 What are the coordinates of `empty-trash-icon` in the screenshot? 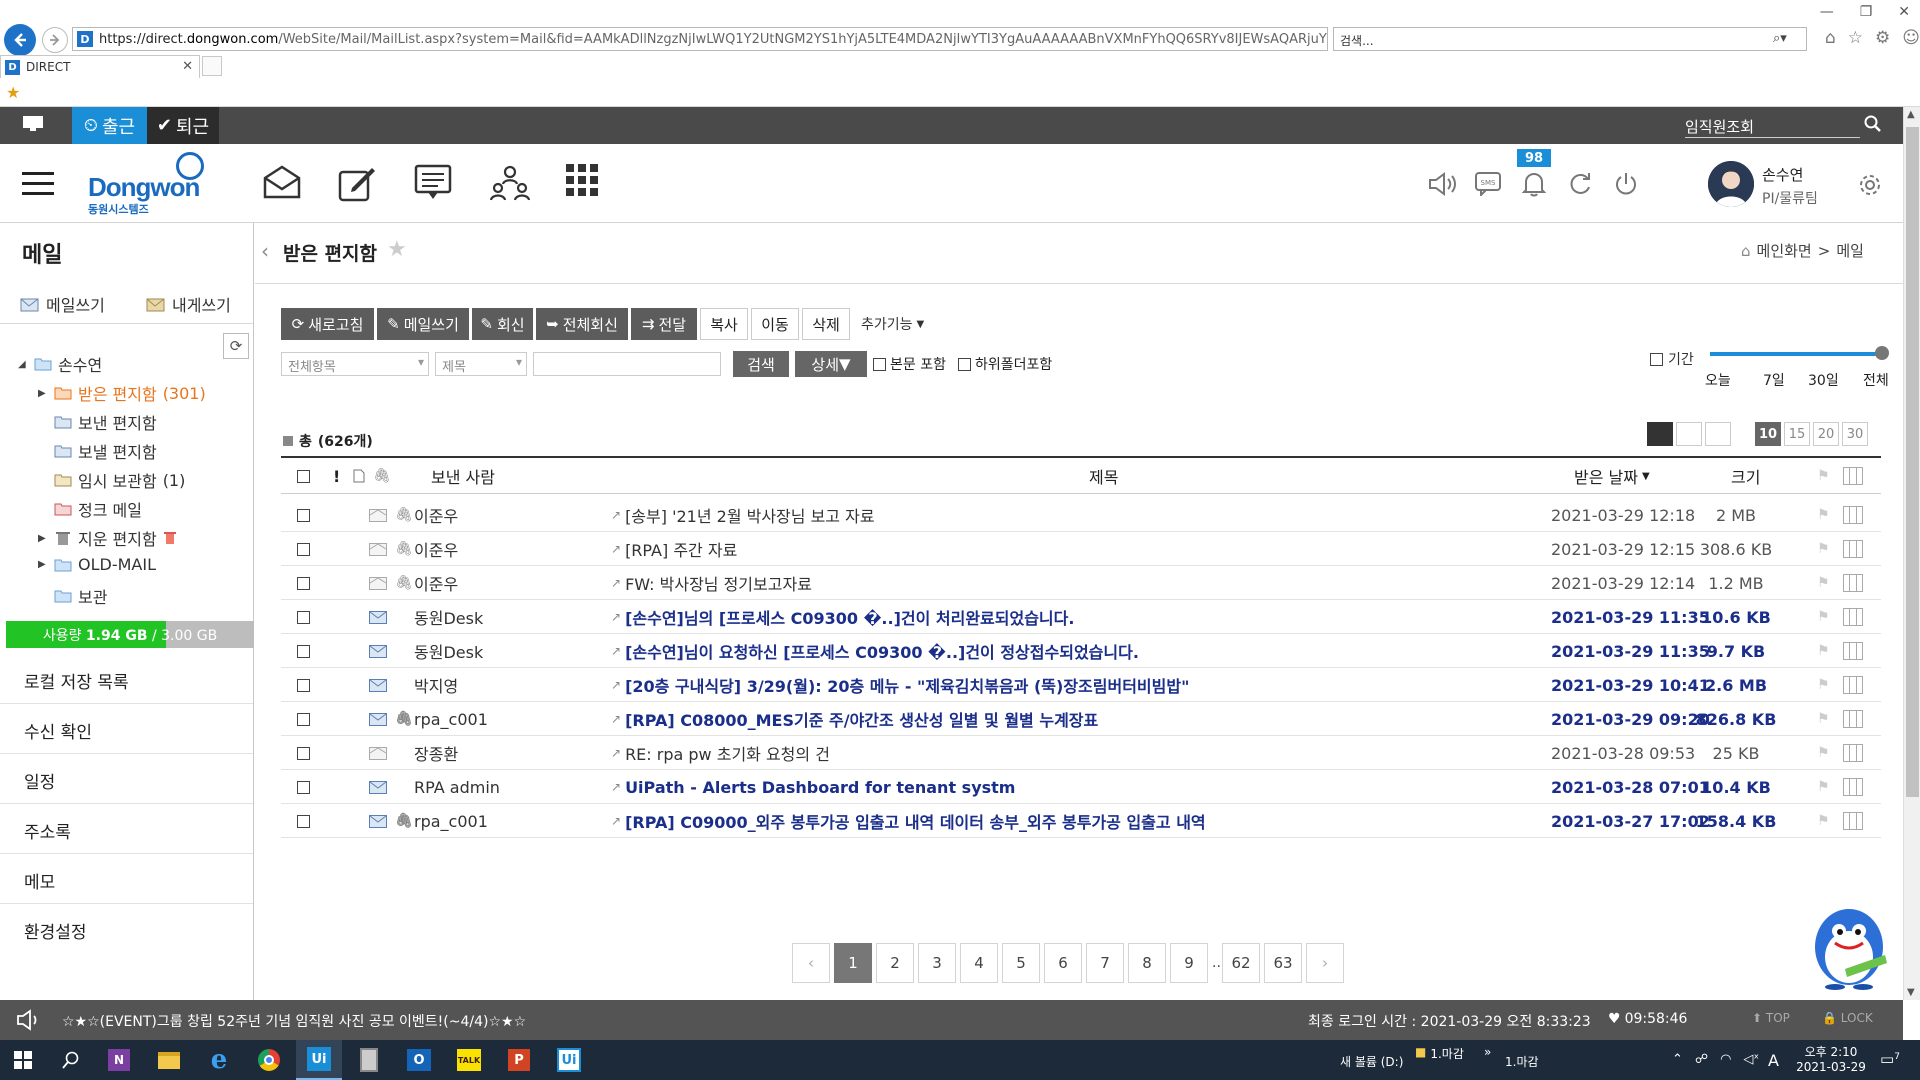 It's located at (170, 538).